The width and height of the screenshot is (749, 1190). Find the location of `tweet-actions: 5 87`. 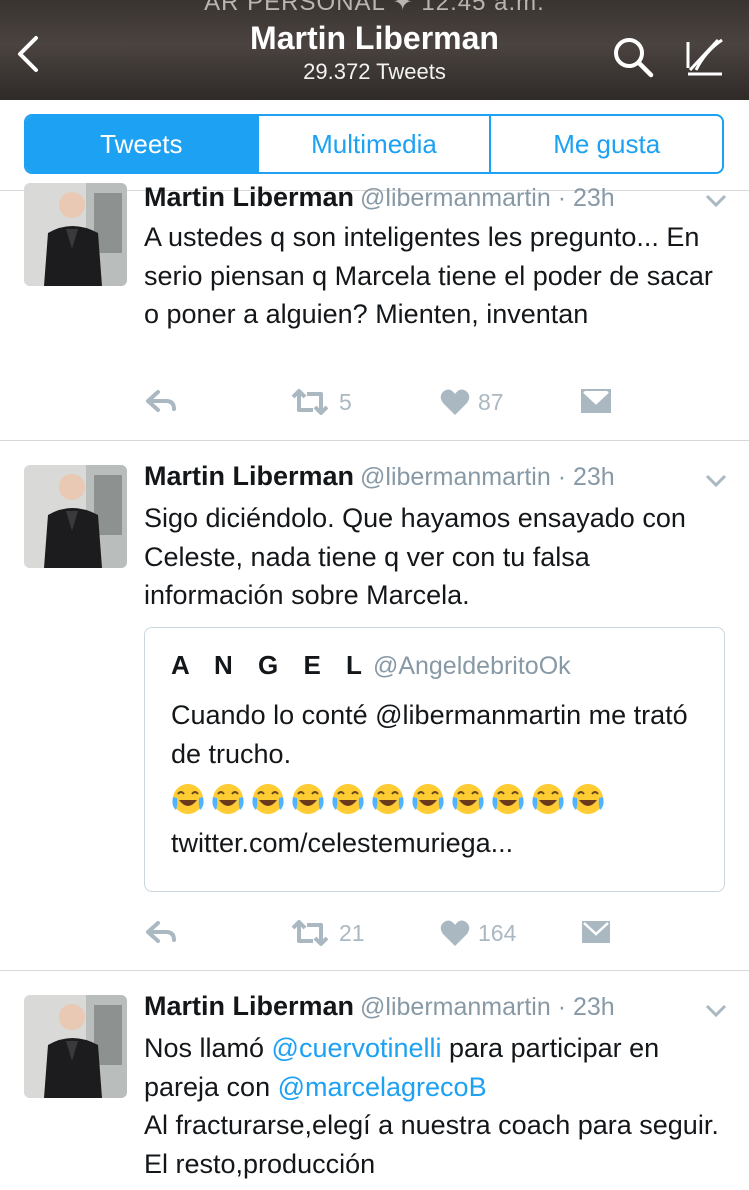

tweet-actions: 5 87 is located at coordinates (384, 403).